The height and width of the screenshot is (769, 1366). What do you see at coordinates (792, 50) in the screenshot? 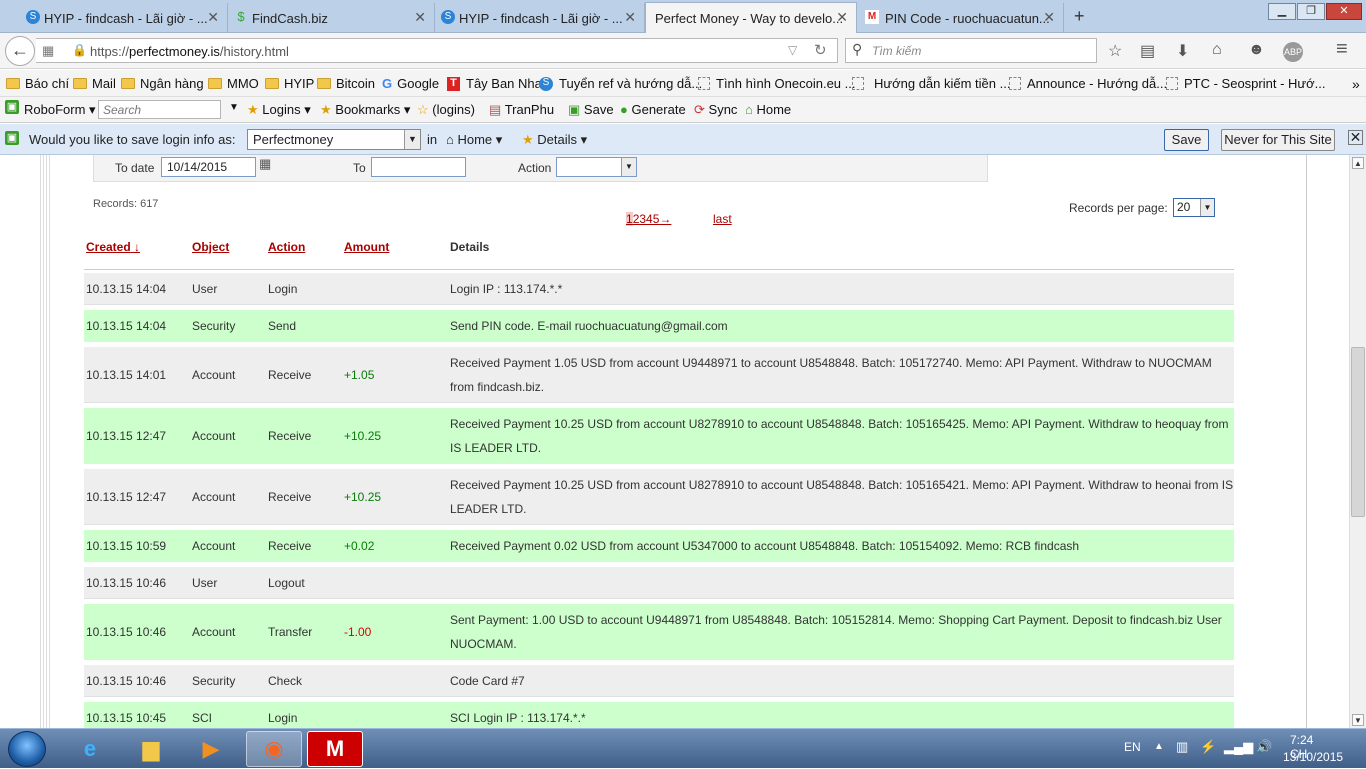
I see `dropdown-arrow-icon: ▽` at bounding box center [792, 50].